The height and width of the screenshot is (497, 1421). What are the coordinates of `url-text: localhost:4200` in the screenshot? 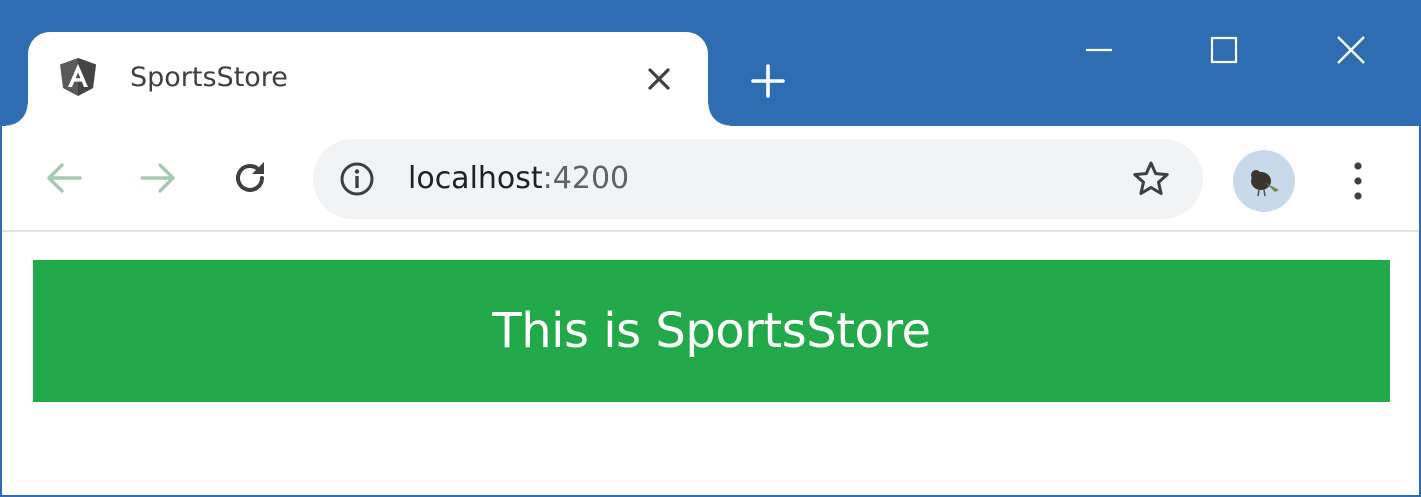 It's located at (518, 179).